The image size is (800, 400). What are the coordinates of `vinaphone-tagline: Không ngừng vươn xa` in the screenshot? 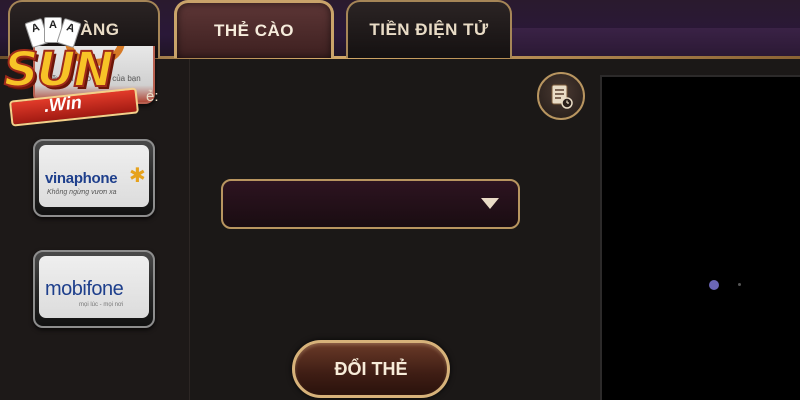 It's located at (82, 192).